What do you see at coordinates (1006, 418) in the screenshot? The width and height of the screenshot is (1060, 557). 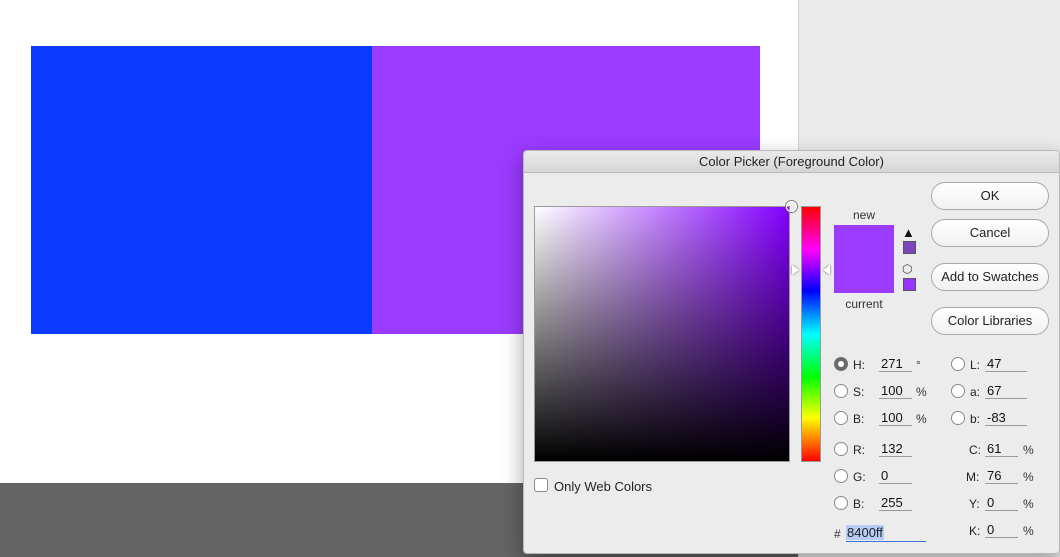 I see `lab-b-input: -83` at bounding box center [1006, 418].